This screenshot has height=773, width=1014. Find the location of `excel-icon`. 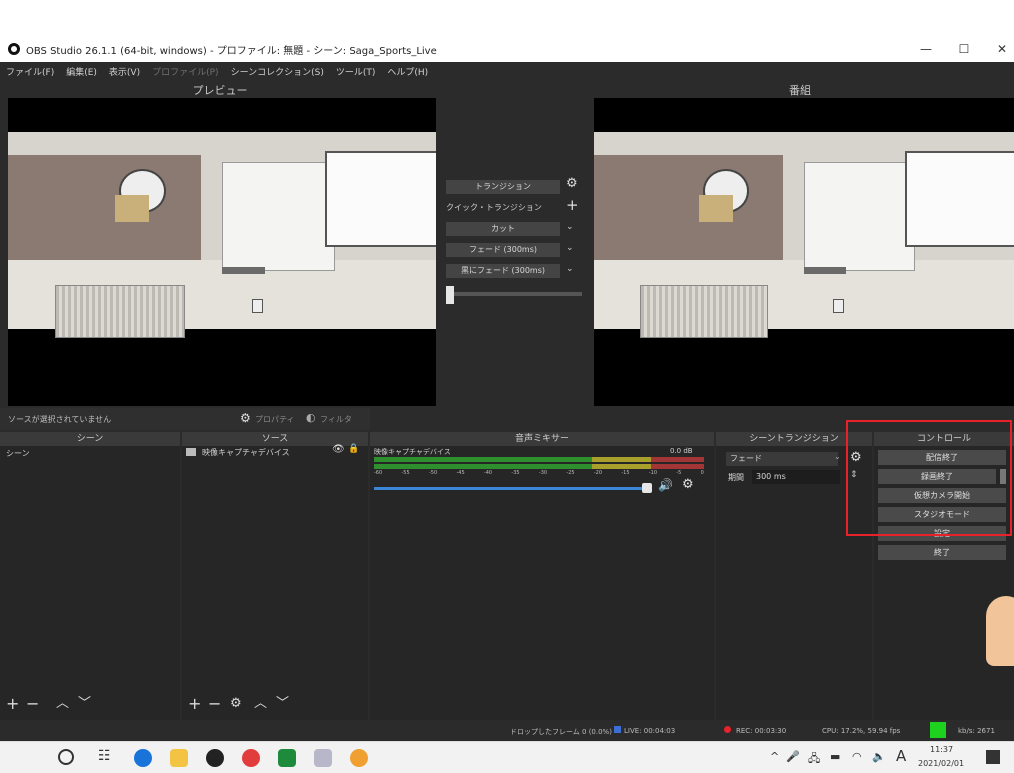

excel-icon is located at coordinates (287, 758).